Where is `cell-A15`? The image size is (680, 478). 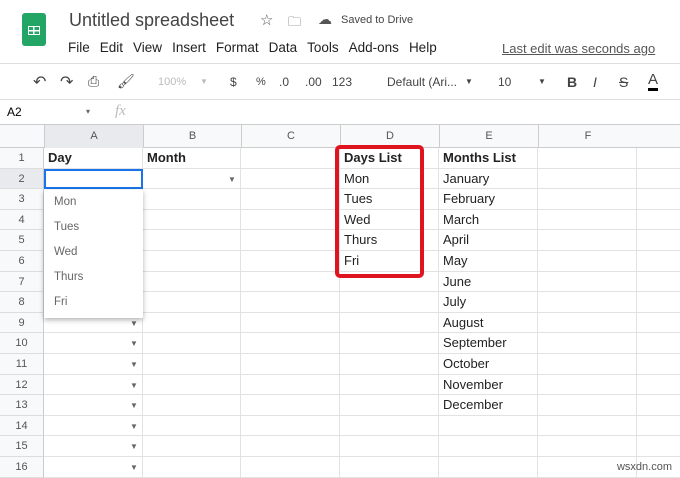
cell-A15 is located at coordinates (93, 446).